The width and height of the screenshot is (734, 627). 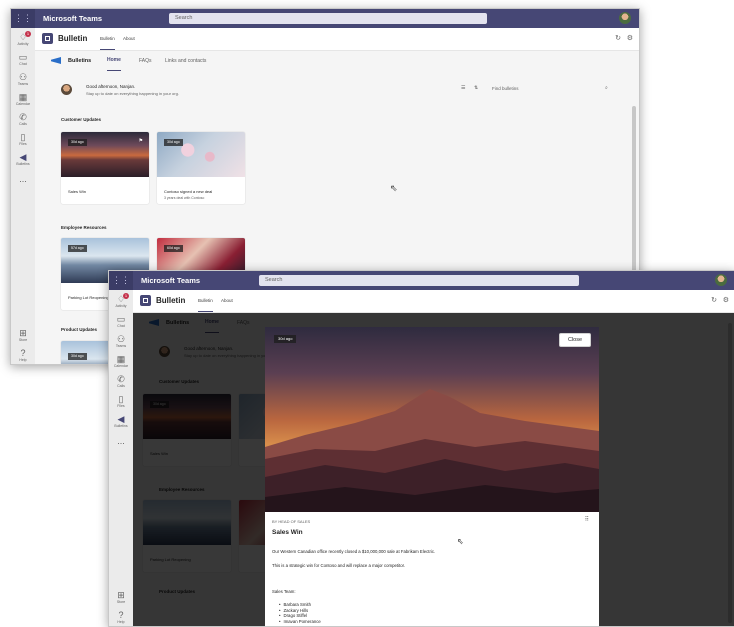 I want to click on card-title: Contoso signed a new deal, so click(x=188, y=191).